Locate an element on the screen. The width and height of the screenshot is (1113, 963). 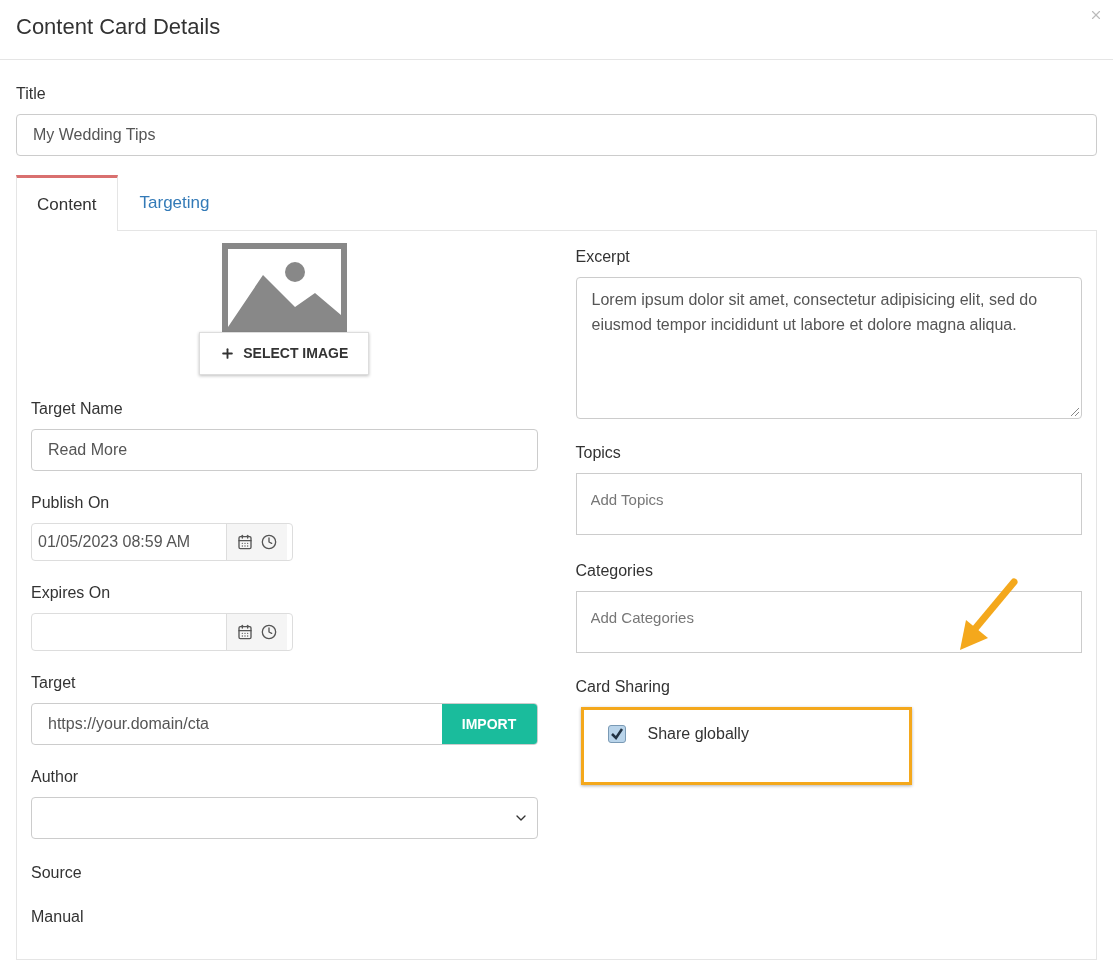
field-label: Expires On is located at coordinates (71, 593).